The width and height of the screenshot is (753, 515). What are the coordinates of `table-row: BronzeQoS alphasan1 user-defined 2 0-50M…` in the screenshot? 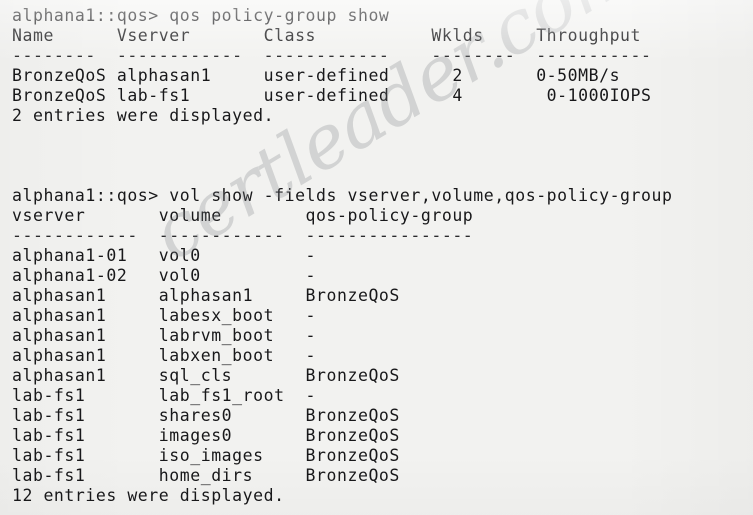 It's located at (316, 75).